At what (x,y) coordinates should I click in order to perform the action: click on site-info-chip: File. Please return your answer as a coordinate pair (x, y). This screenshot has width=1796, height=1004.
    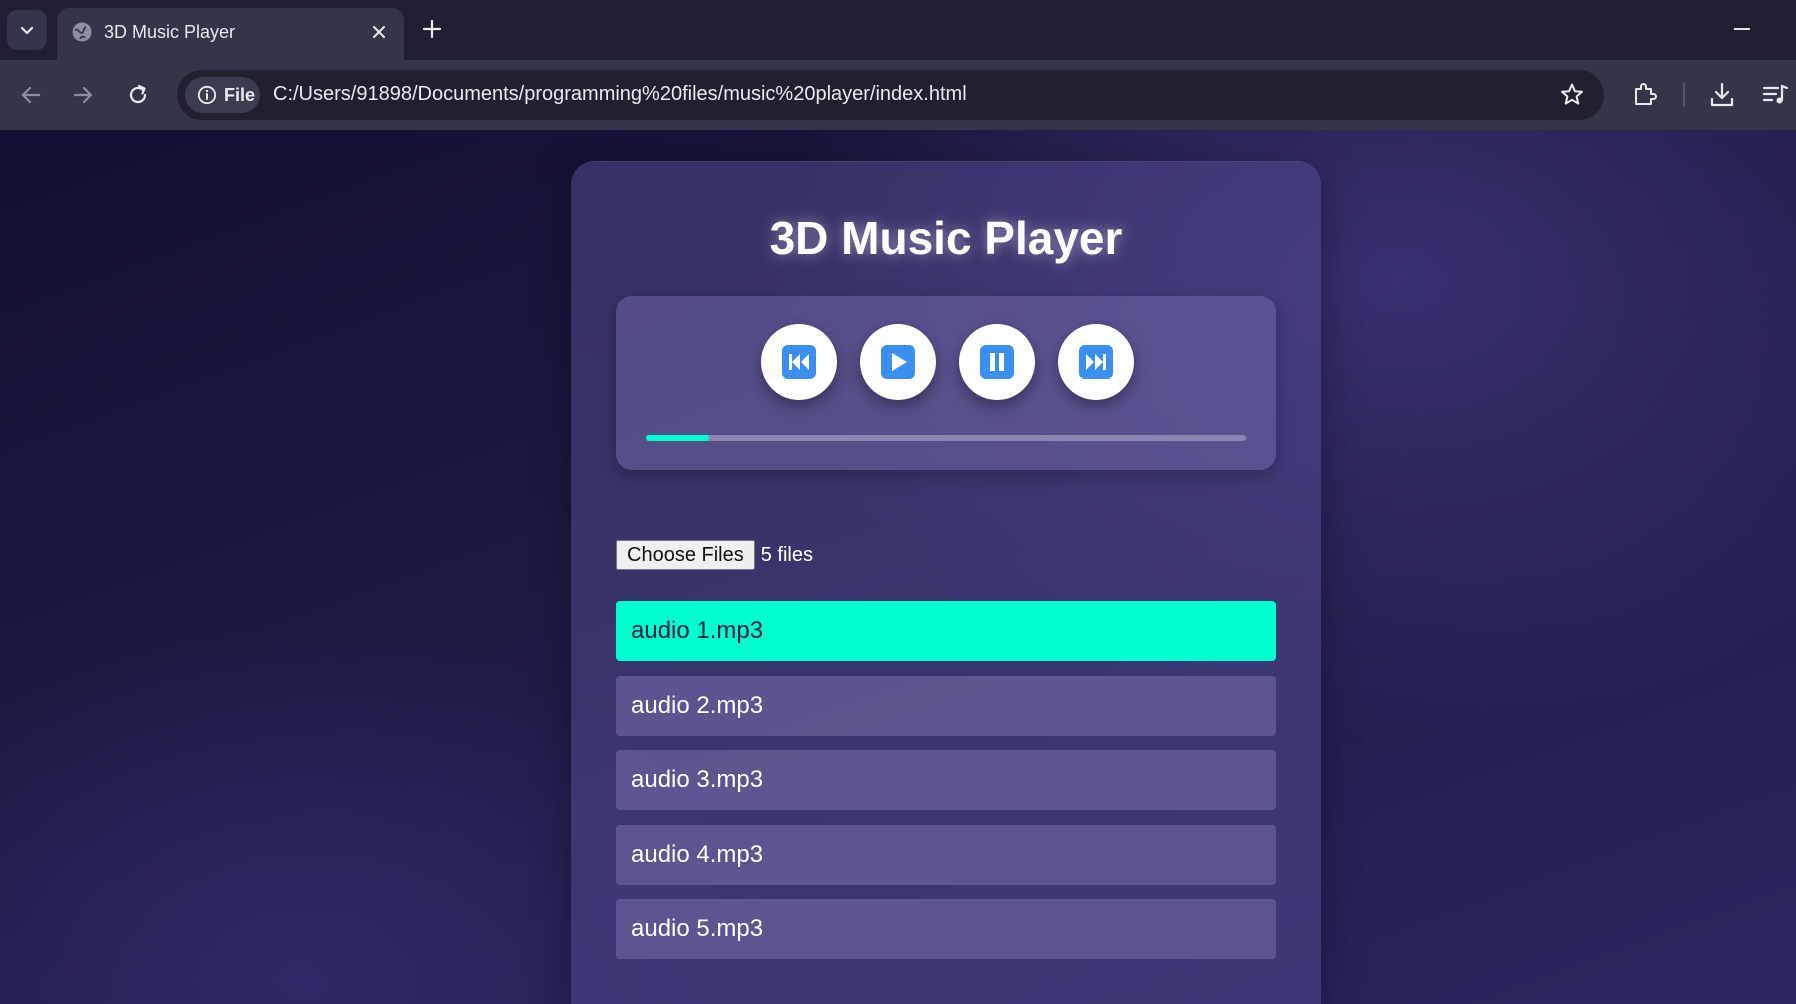
    Looking at the image, I should click on (222, 95).